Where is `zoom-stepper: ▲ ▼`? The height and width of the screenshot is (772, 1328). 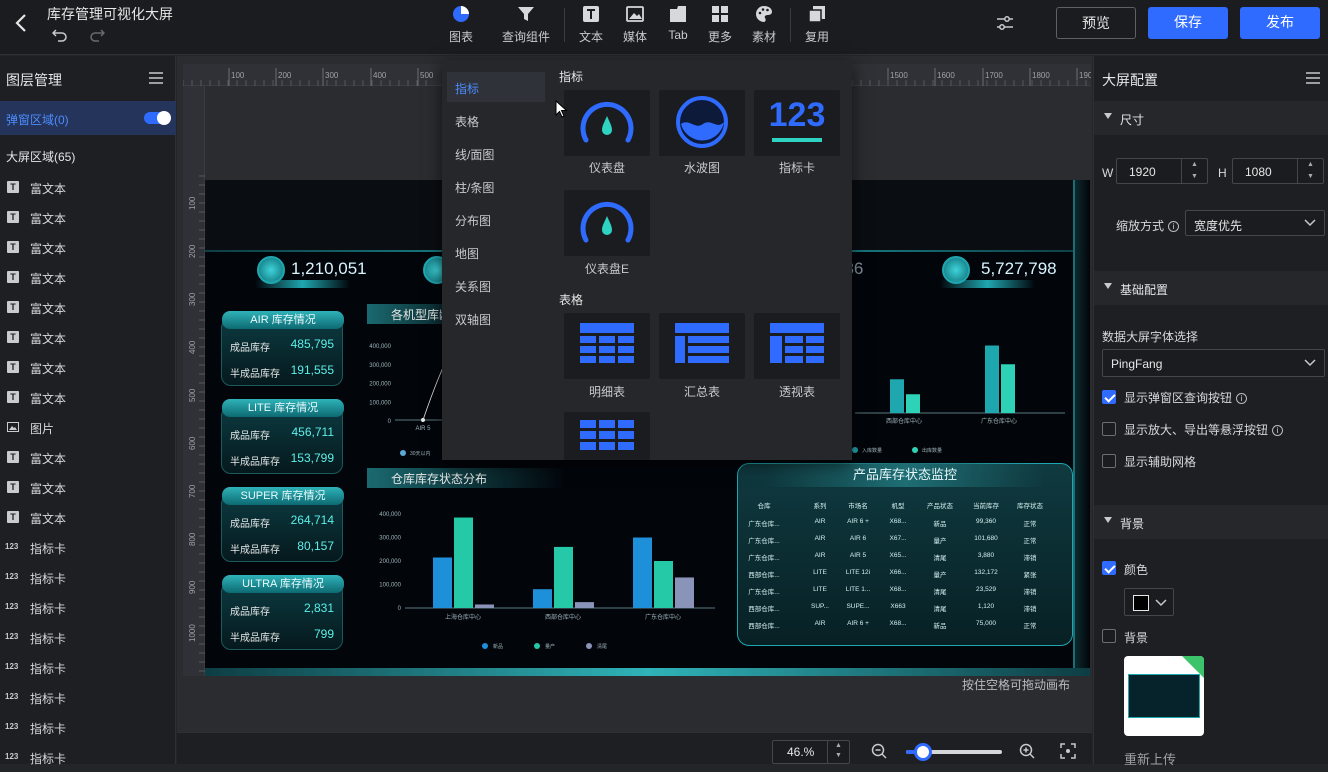
zoom-stepper: ▲ ▼ is located at coordinates (838, 752).